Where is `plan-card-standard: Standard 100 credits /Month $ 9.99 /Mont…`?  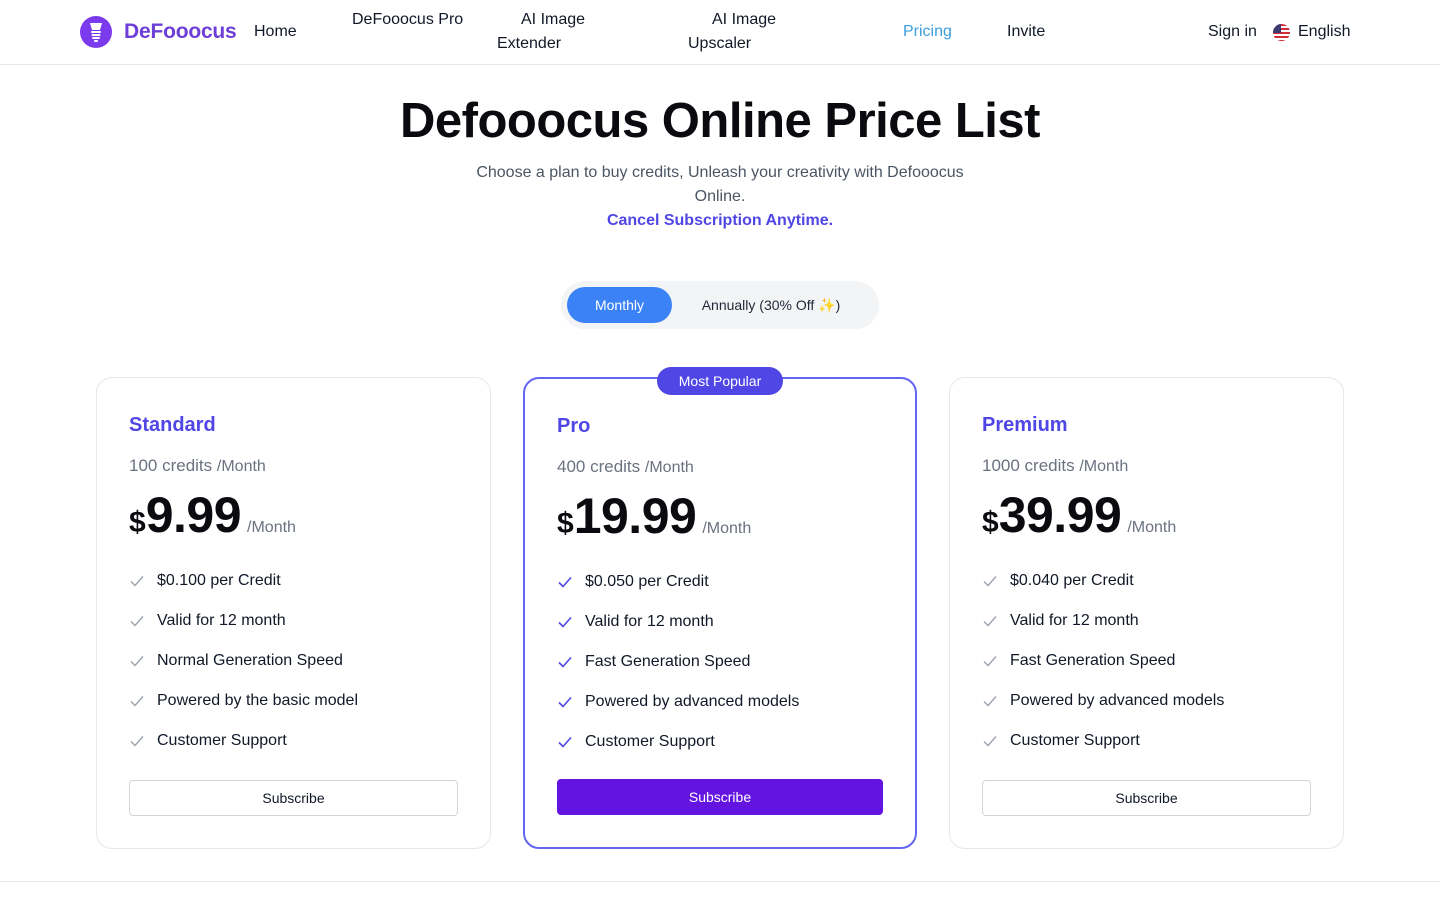
plan-card-standard: Standard 100 credits /Month $ 9.99 /Mont… is located at coordinates (293, 613).